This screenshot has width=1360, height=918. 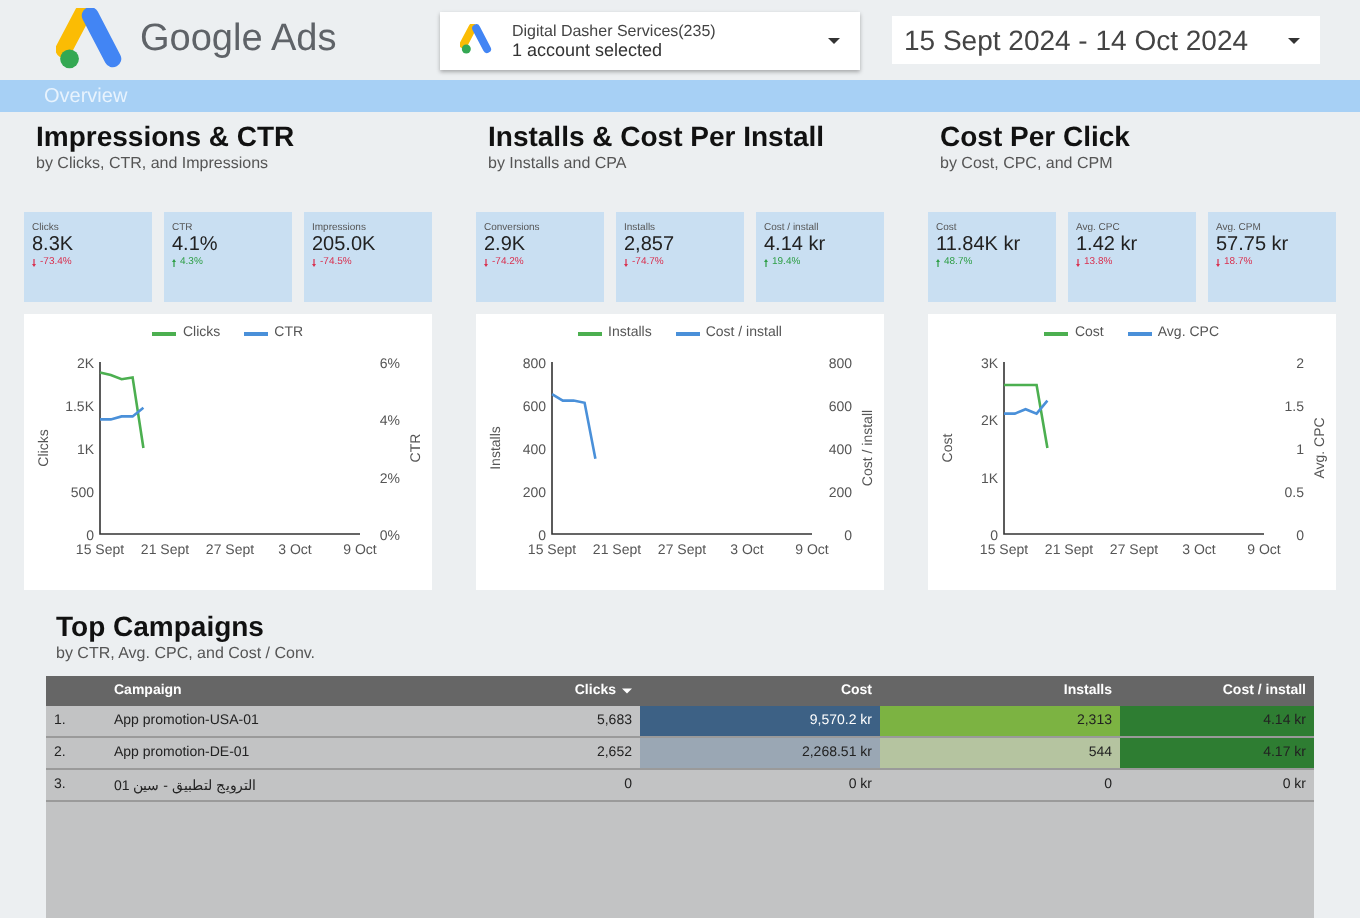 What do you see at coordinates (979, 245) in the screenshot?
I see `kpi-value: 11.84K kr` at bounding box center [979, 245].